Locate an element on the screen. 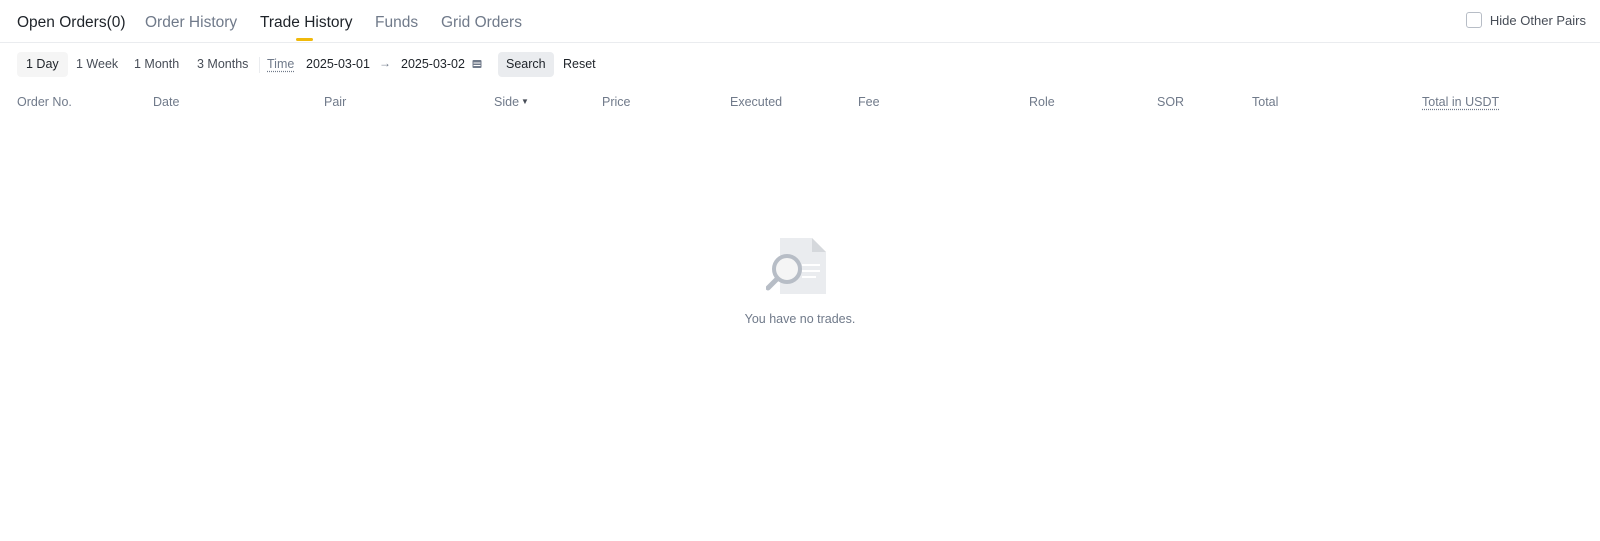  time-label: Time is located at coordinates (281, 64).